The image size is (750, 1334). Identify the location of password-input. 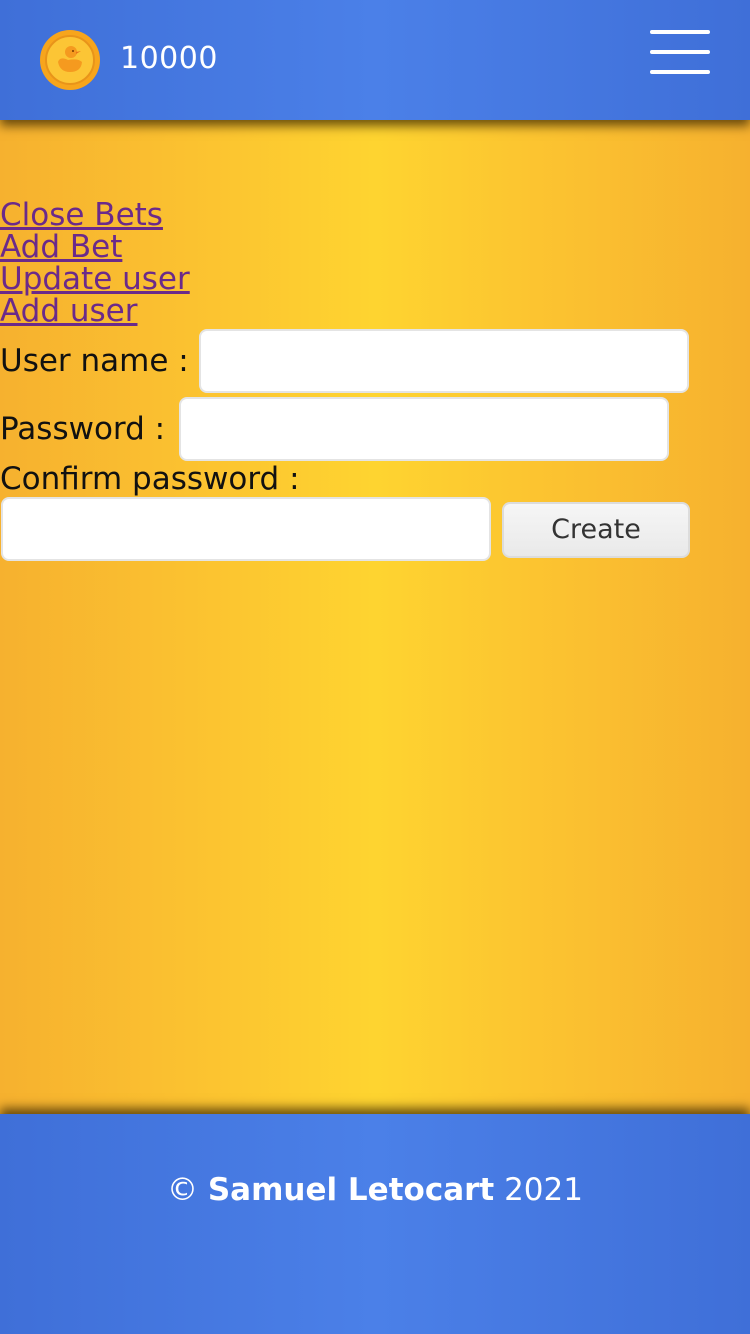
(424, 429).